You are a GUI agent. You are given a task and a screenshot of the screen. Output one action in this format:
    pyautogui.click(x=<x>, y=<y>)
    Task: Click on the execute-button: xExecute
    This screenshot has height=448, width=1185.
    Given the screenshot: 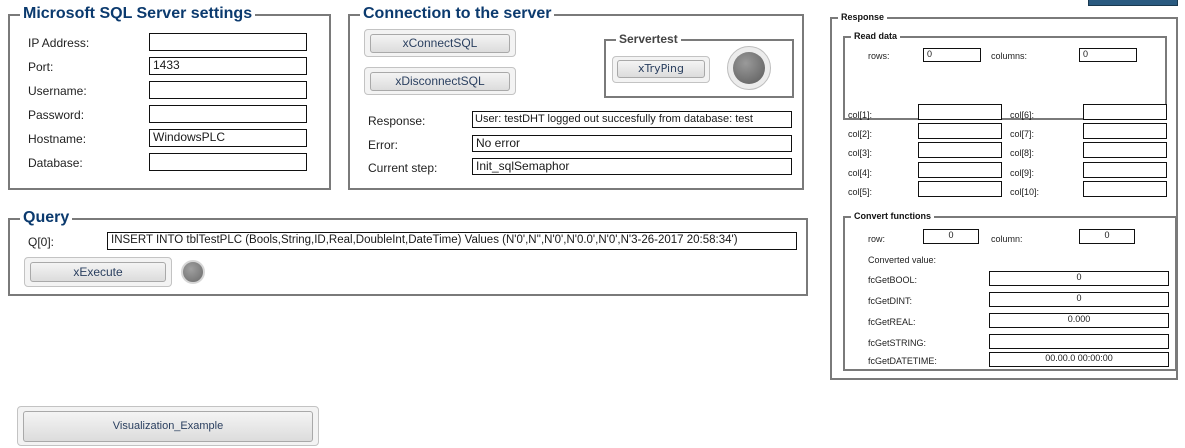 What is the action you would take?
    pyautogui.click(x=98, y=272)
    